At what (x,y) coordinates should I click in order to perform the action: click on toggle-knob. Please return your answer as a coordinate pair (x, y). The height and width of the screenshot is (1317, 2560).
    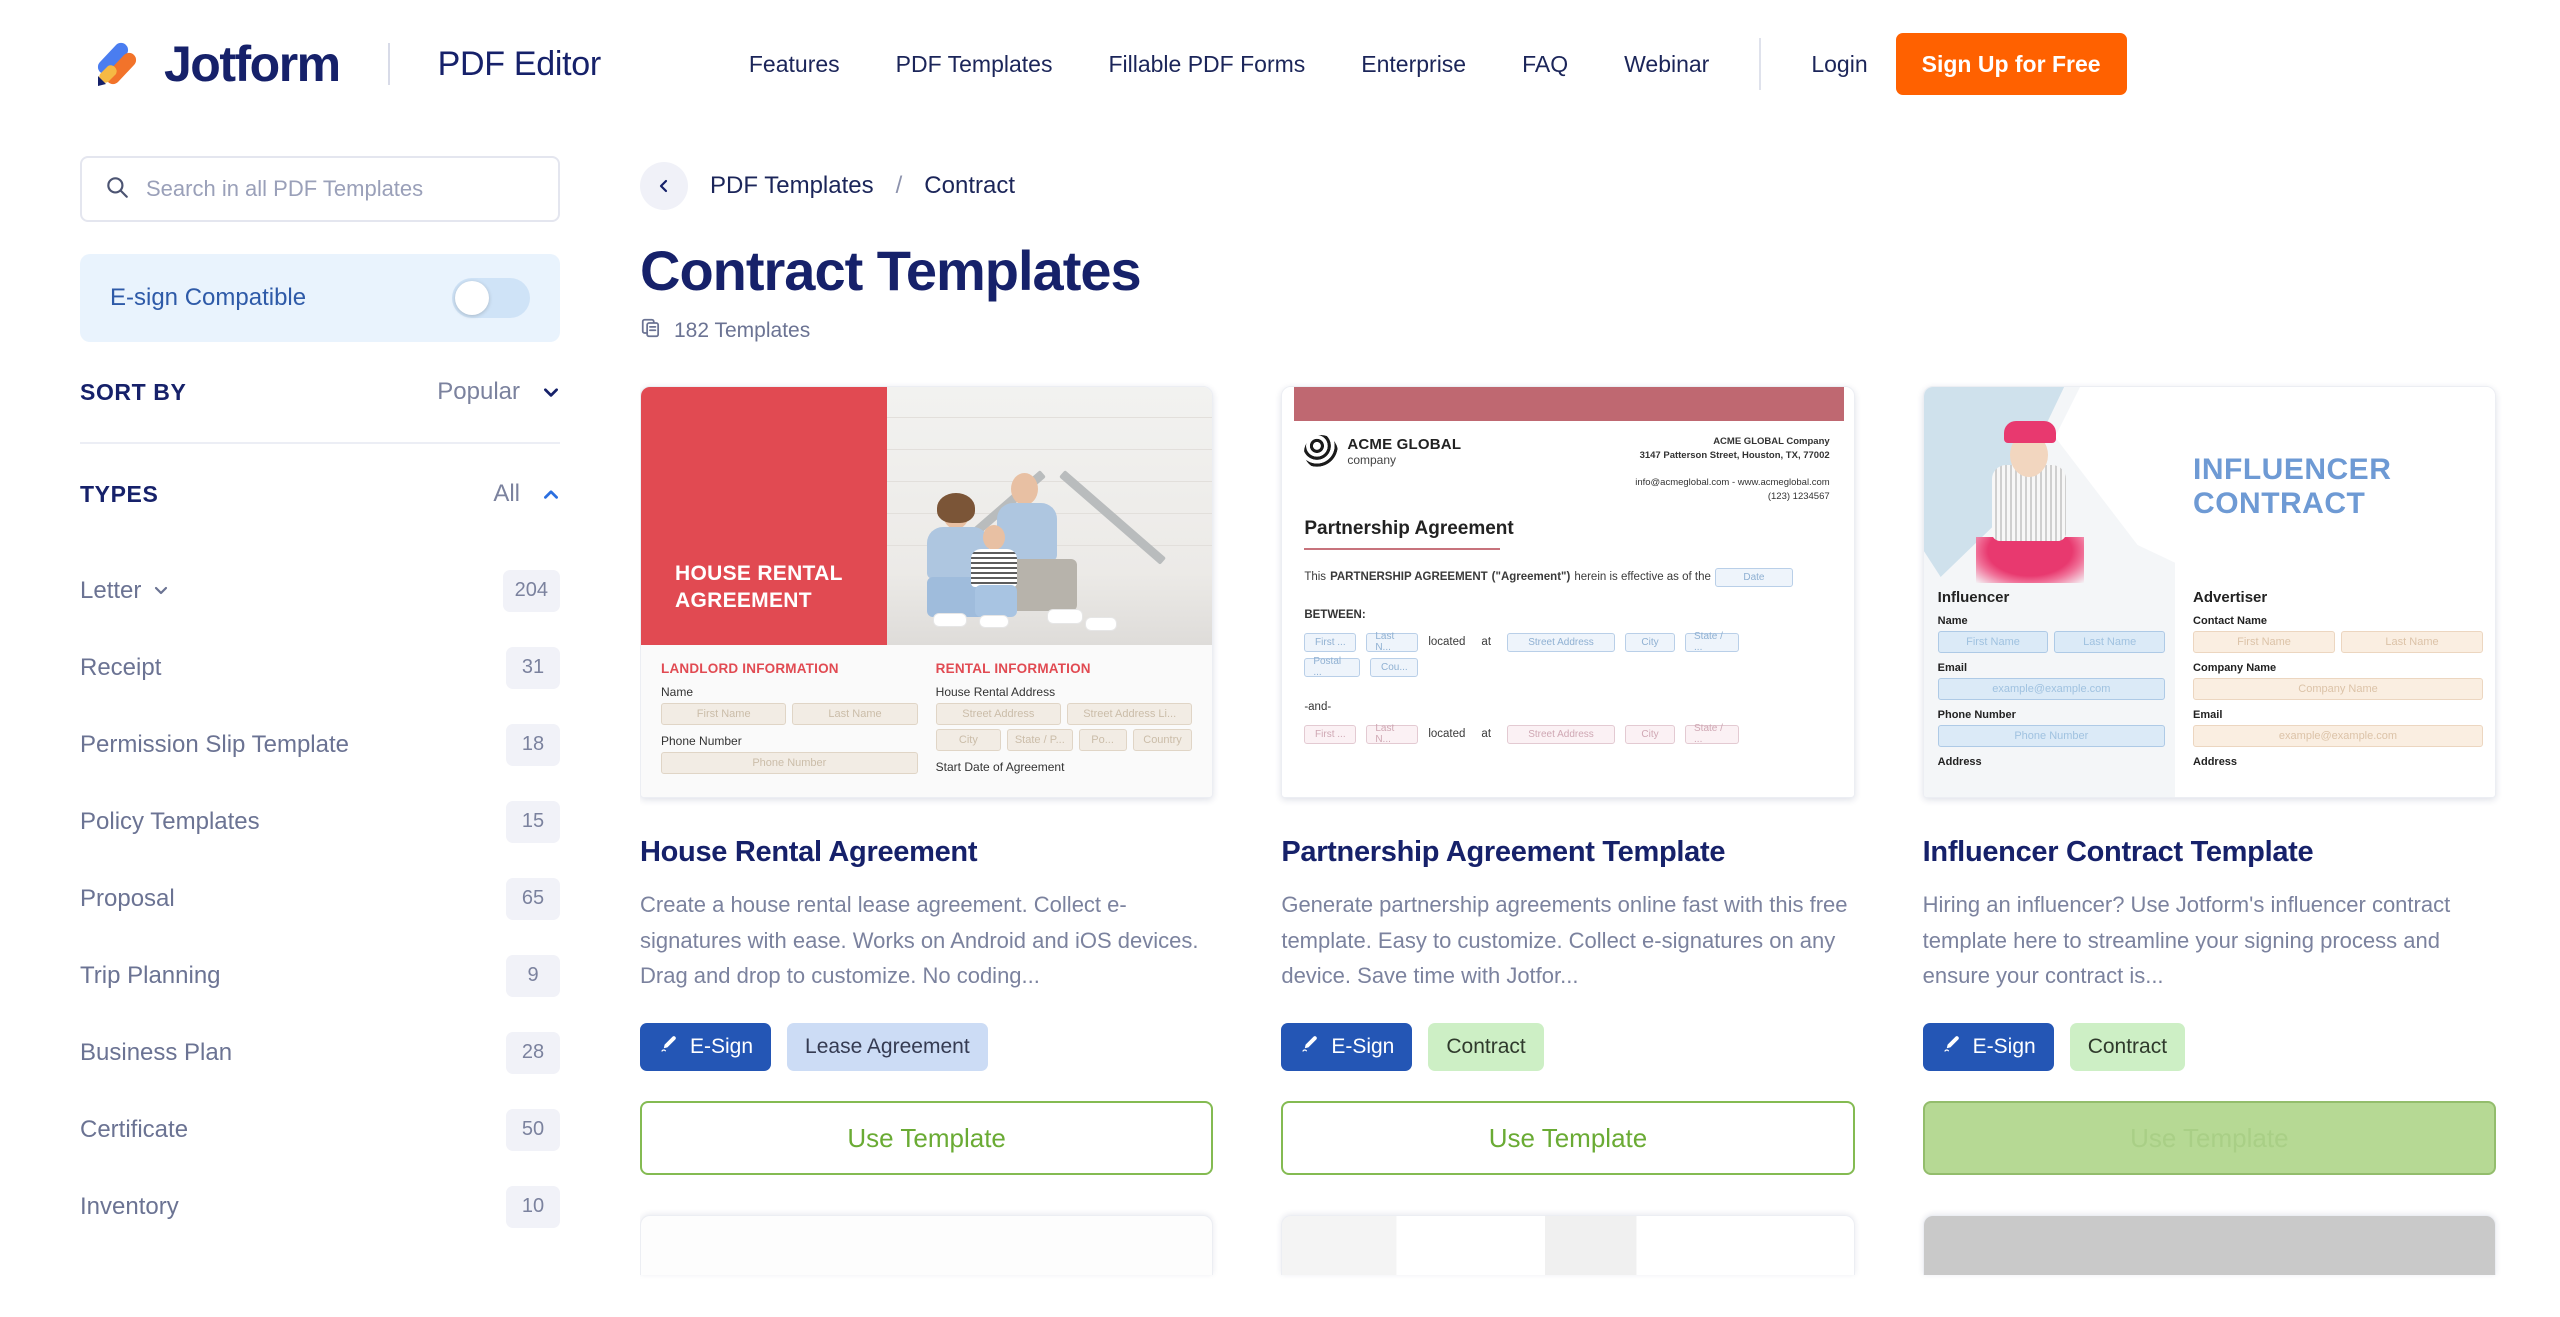
    Looking at the image, I should click on (472, 298).